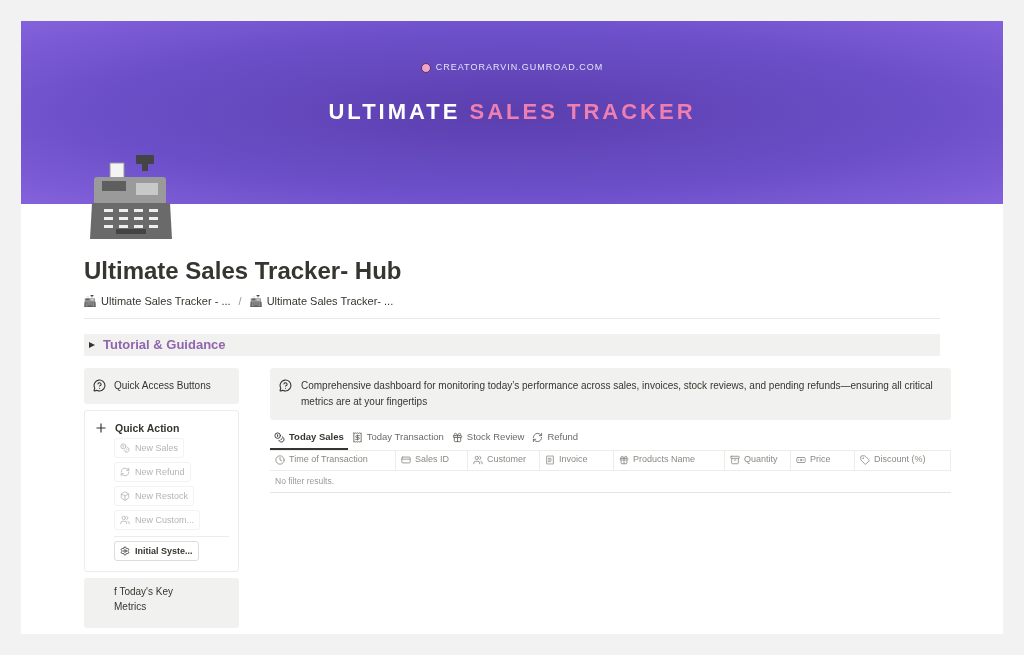 The width and height of the screenshot is (1024, 655). Describe the element at coordinates (101, 428) in the screenshot. I see `plus-icon` at that location.